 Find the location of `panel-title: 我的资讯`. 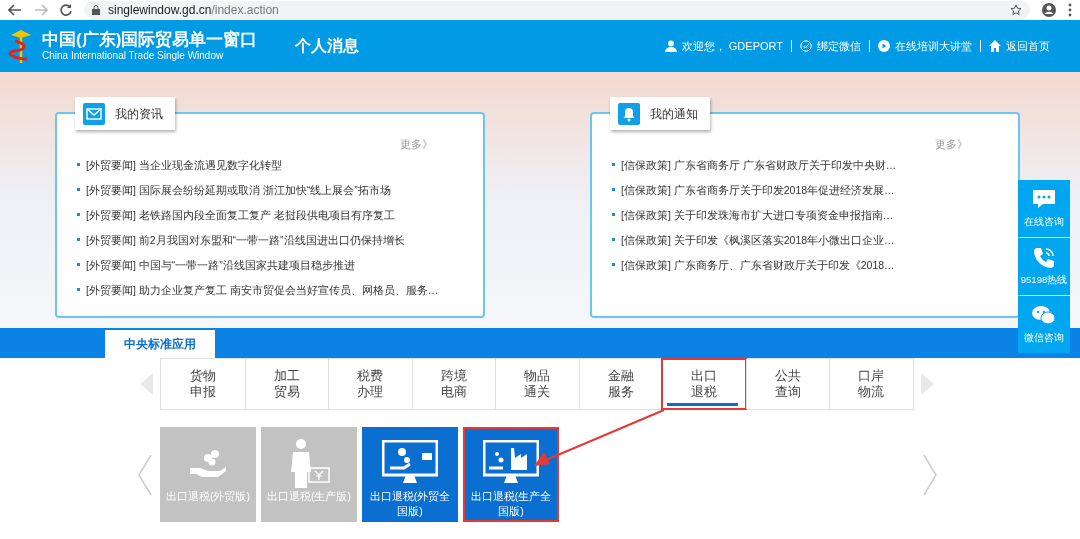

panel-title: 我的资讯 is located at coordinates (139, 114).